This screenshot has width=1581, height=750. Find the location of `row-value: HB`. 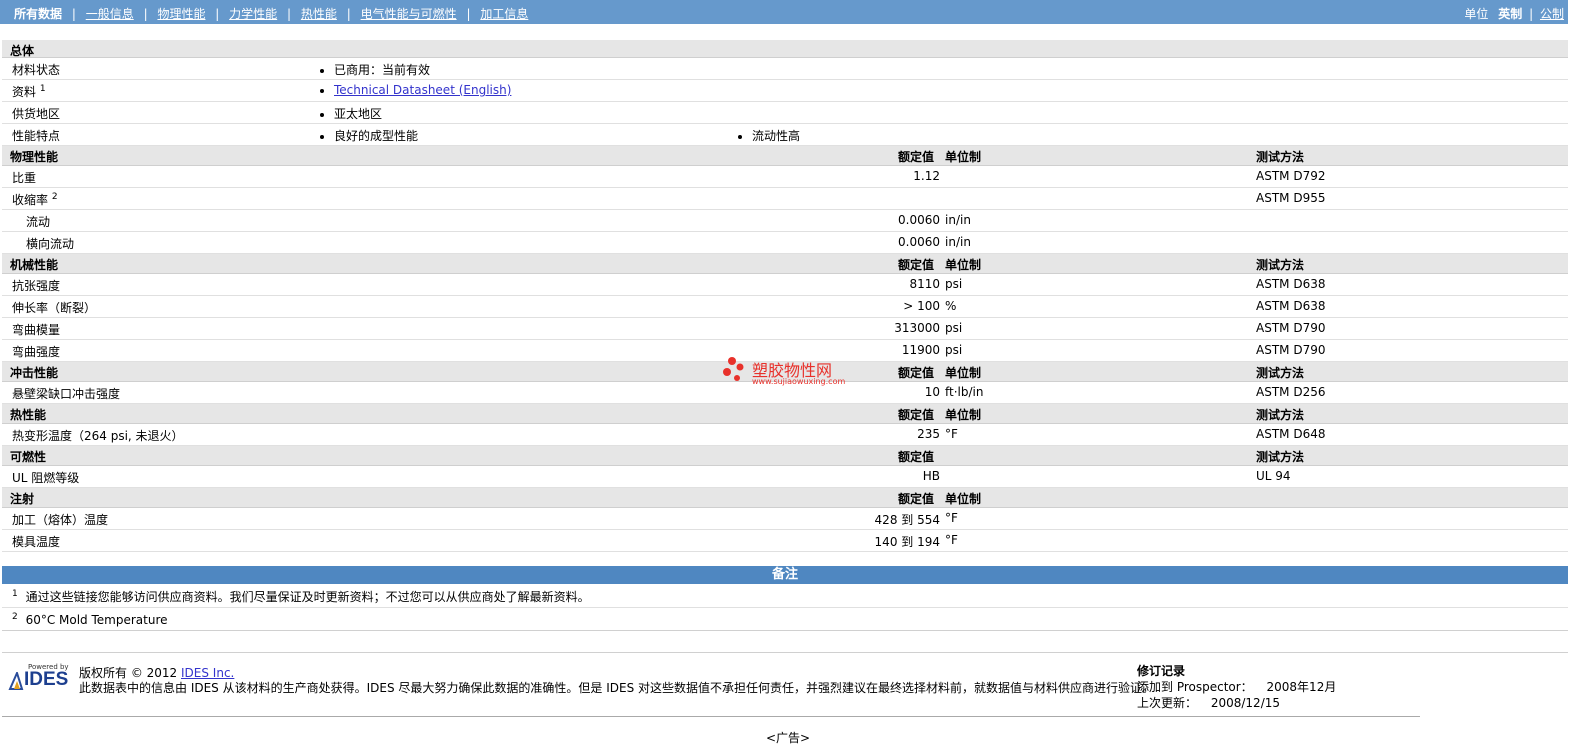

row-value: HB is located at coordinates (931, 476).